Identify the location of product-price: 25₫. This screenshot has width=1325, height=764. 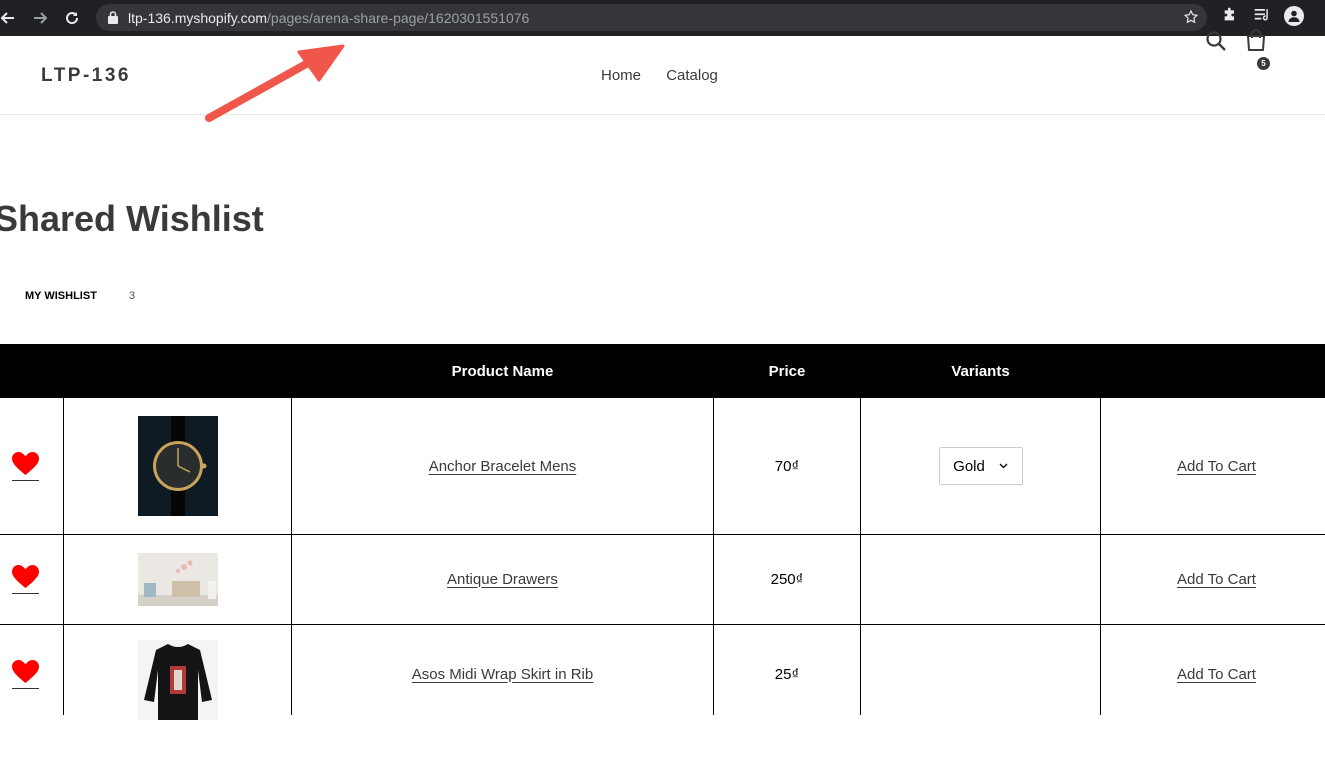
(787, 674).